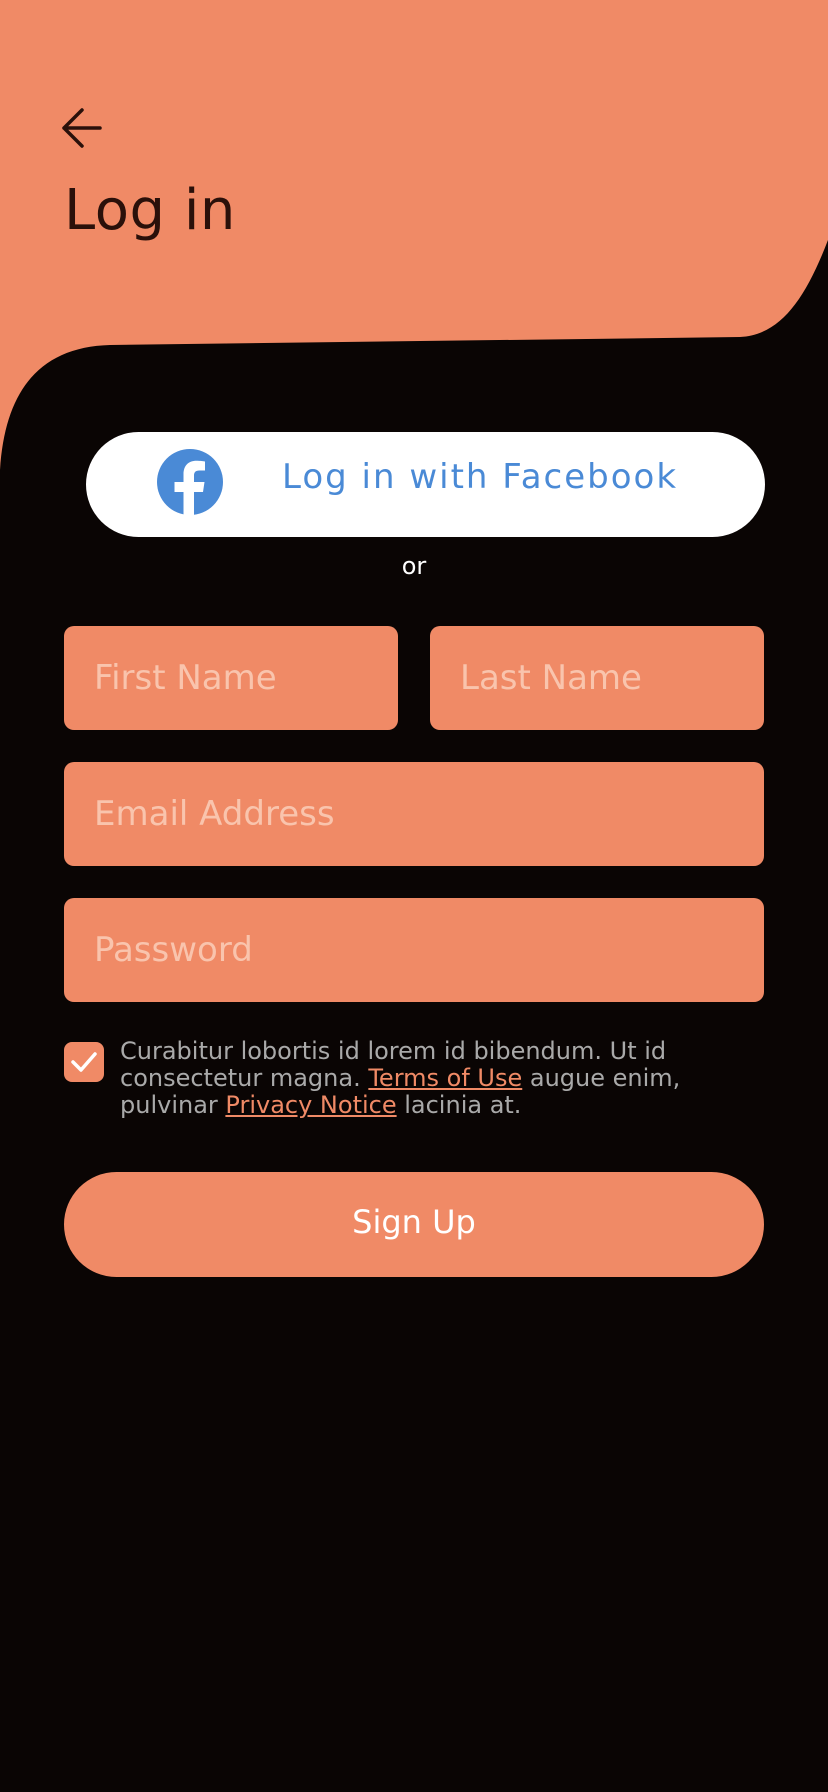 This screenshot has width=828, height=1792. I want to click on sign-up-button: Sign Up, so click(414, 1224).